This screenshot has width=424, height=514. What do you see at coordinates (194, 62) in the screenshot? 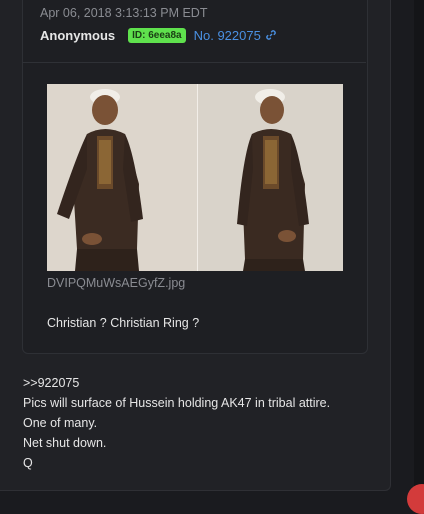
I see `post-divider` at bounding box center [194, 62].